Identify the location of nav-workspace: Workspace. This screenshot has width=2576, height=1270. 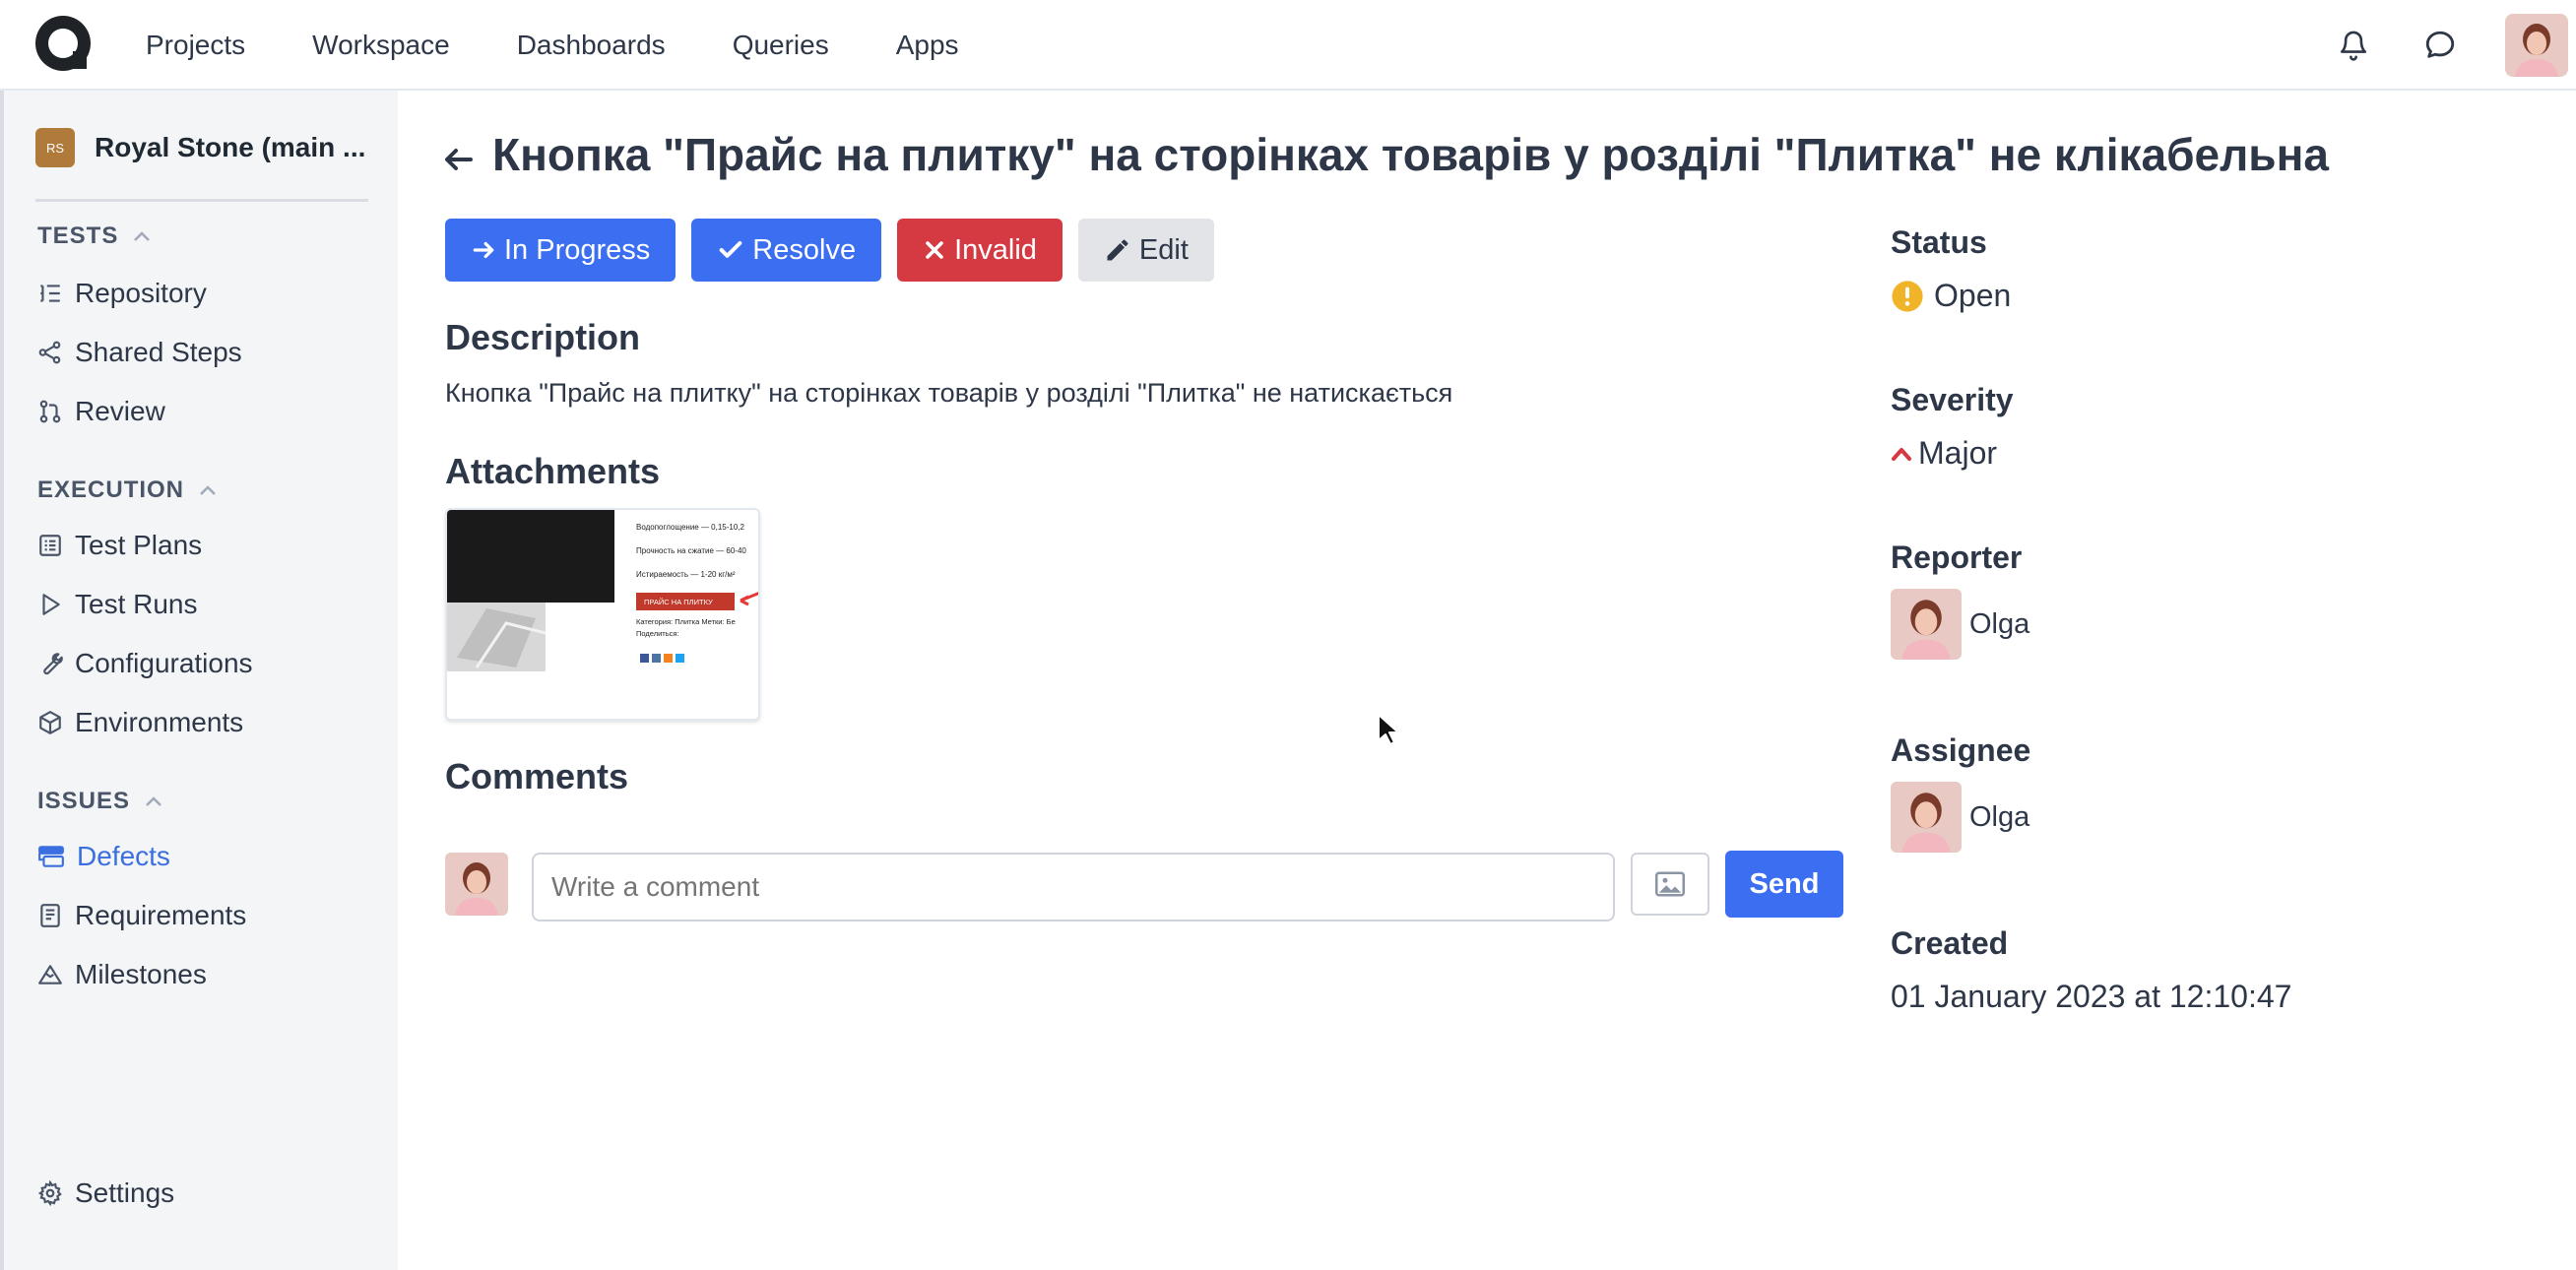
(381, 45).